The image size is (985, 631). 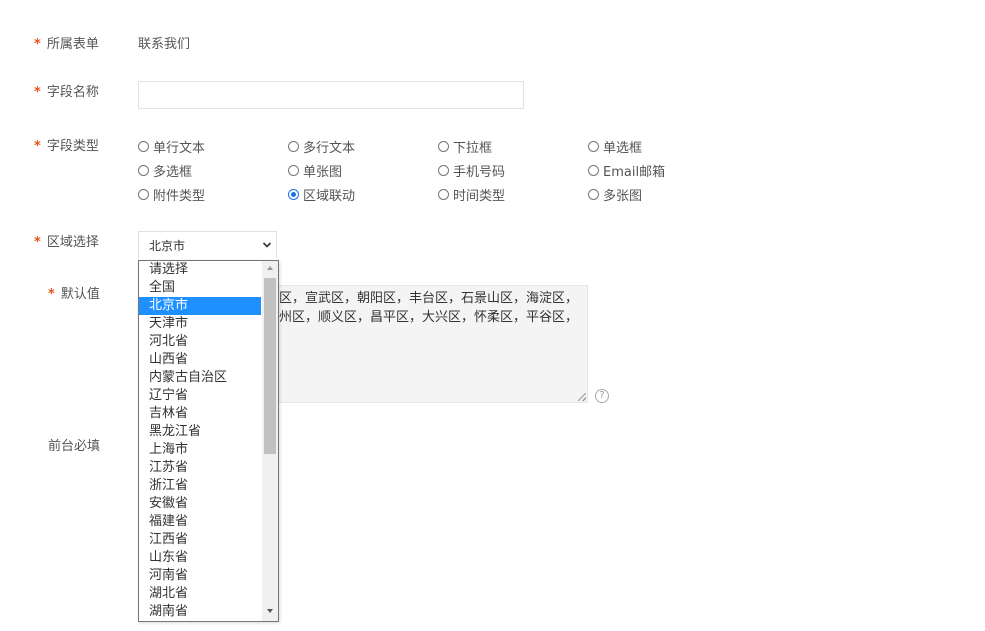 I want to click on field-type-radio-5: 单张图, so click(x=315, y=170).